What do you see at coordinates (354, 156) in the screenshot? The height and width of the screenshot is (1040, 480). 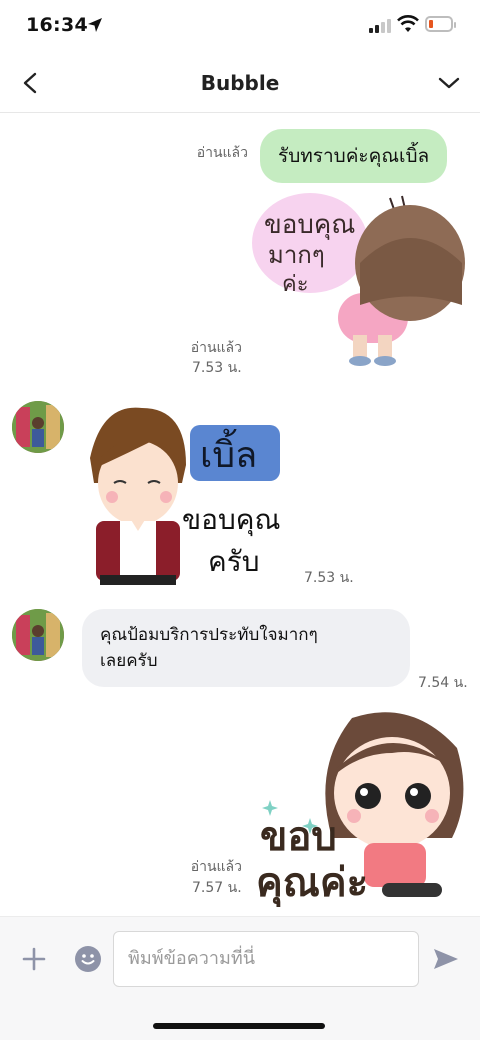 I see `message-bubble-outgoing: รับทราบค่ะคุณเบิ้ล` at bounding box center [354, 156].